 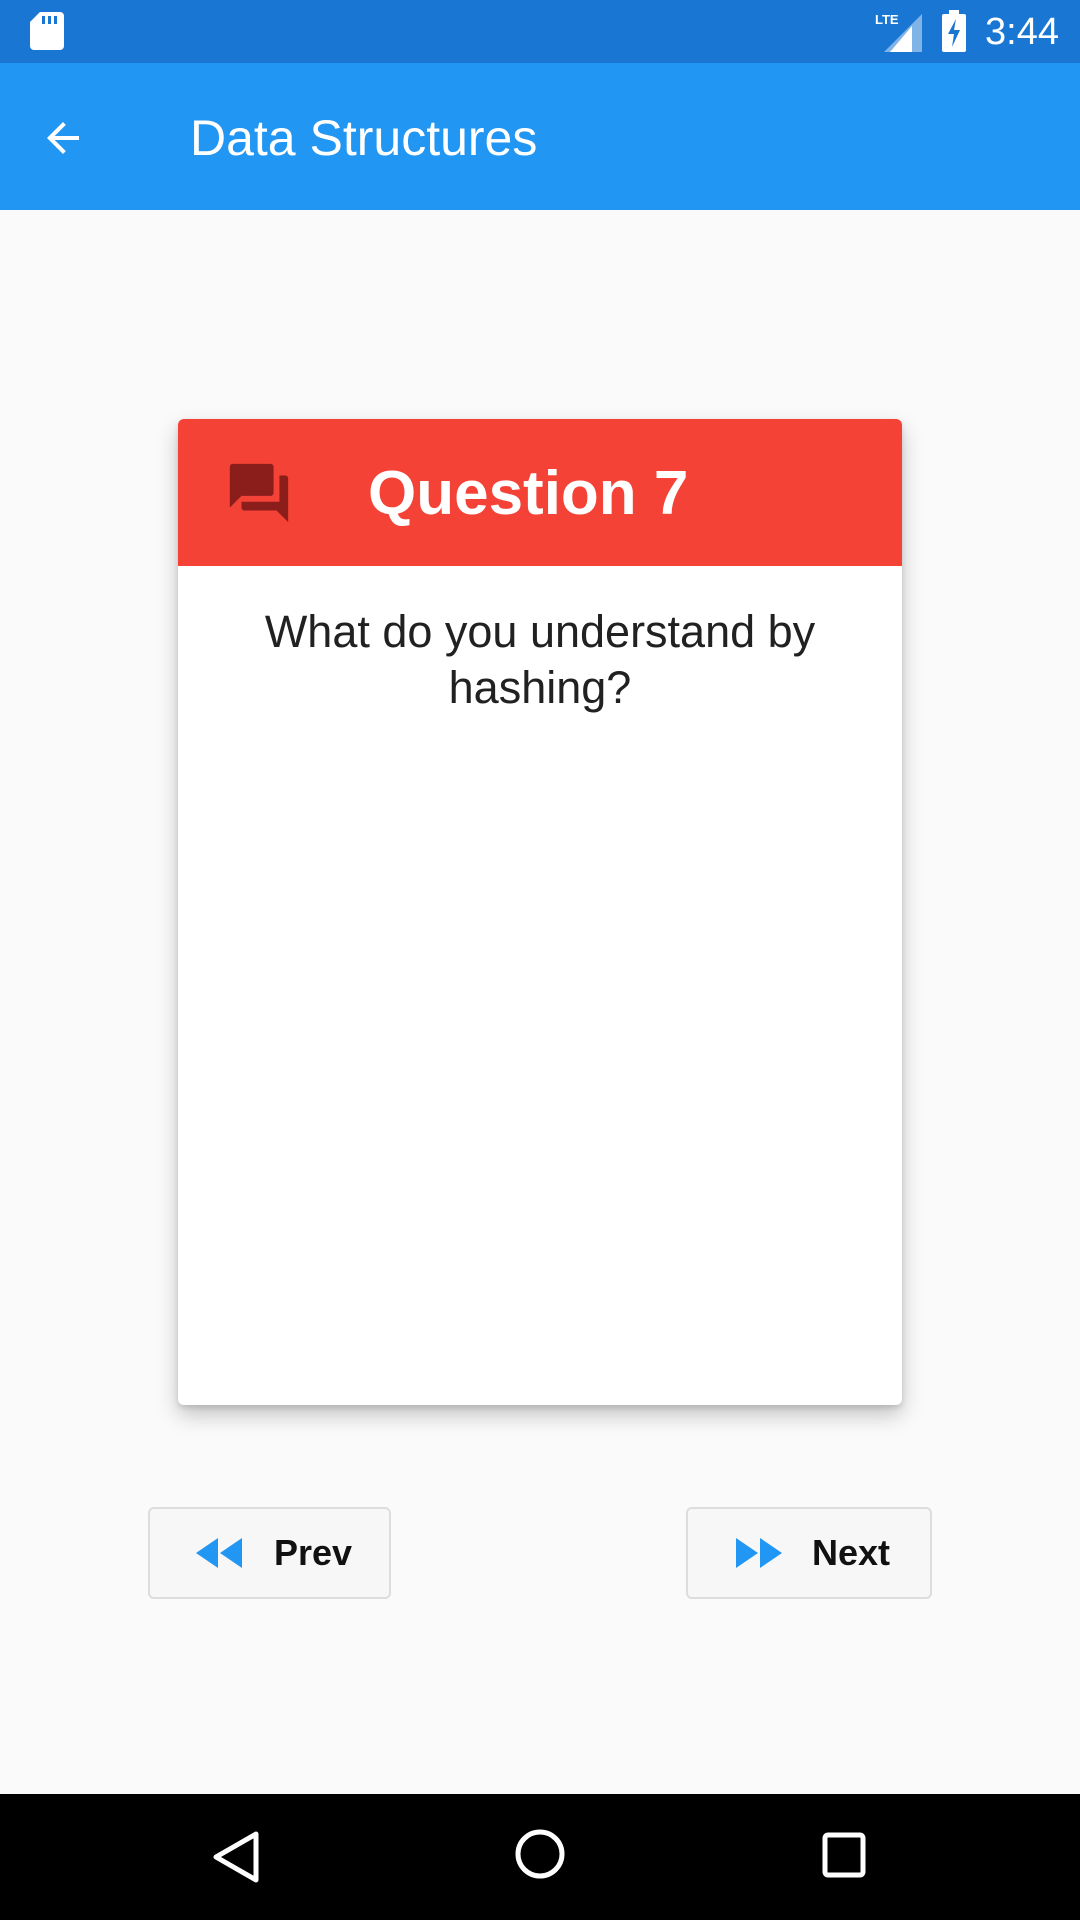 I want to click on question-answer-icon, so click(x=259, y=493).